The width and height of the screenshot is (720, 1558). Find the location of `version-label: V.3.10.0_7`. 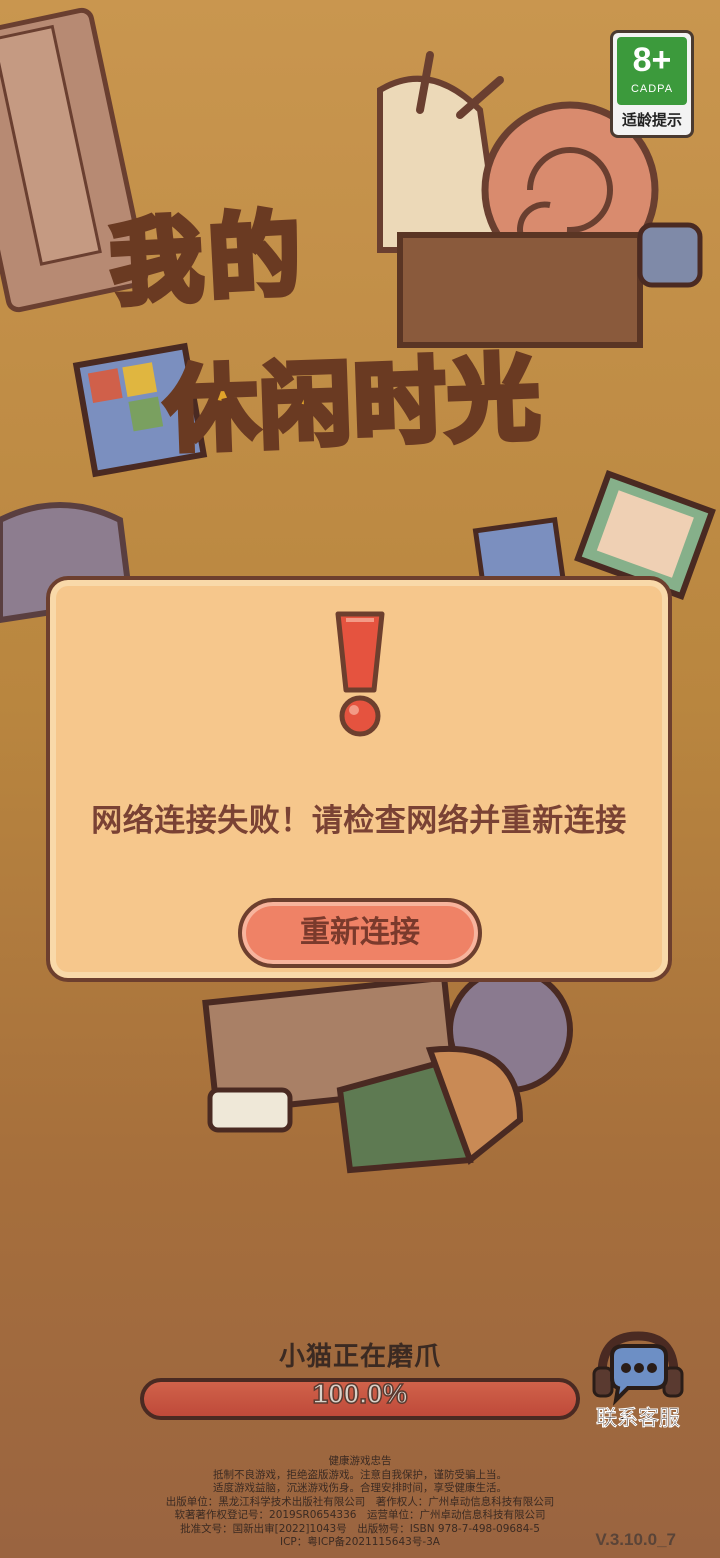

version-label: V.3.10.0_7 is located at coordinates (635, 1539).